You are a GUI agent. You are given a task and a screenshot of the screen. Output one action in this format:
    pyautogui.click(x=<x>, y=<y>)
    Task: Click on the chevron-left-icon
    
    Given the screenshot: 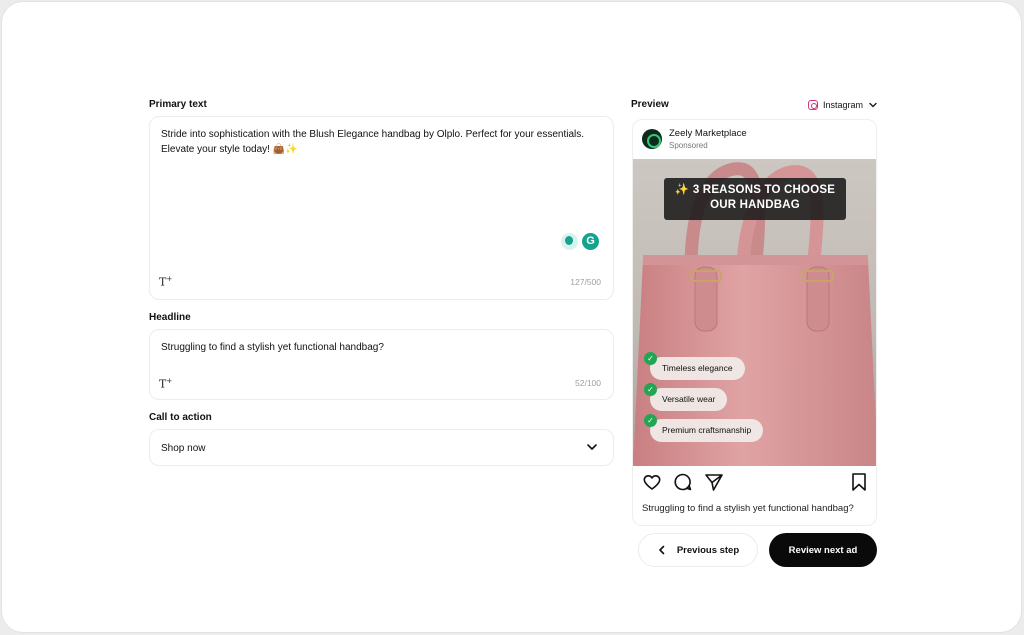 What is the action you would take?
    pyautogui.click(x=662, y=550)
    